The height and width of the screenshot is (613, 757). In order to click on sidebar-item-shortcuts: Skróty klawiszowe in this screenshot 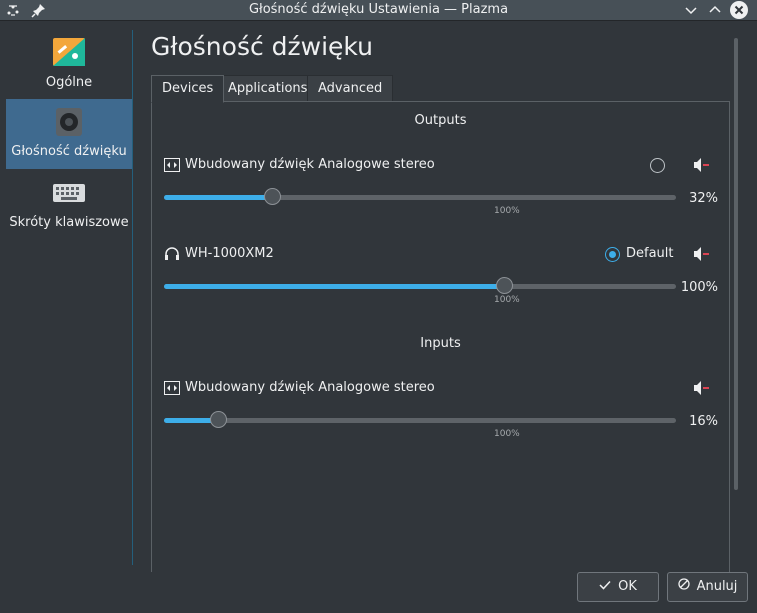, I will do `click(69, 205)`.